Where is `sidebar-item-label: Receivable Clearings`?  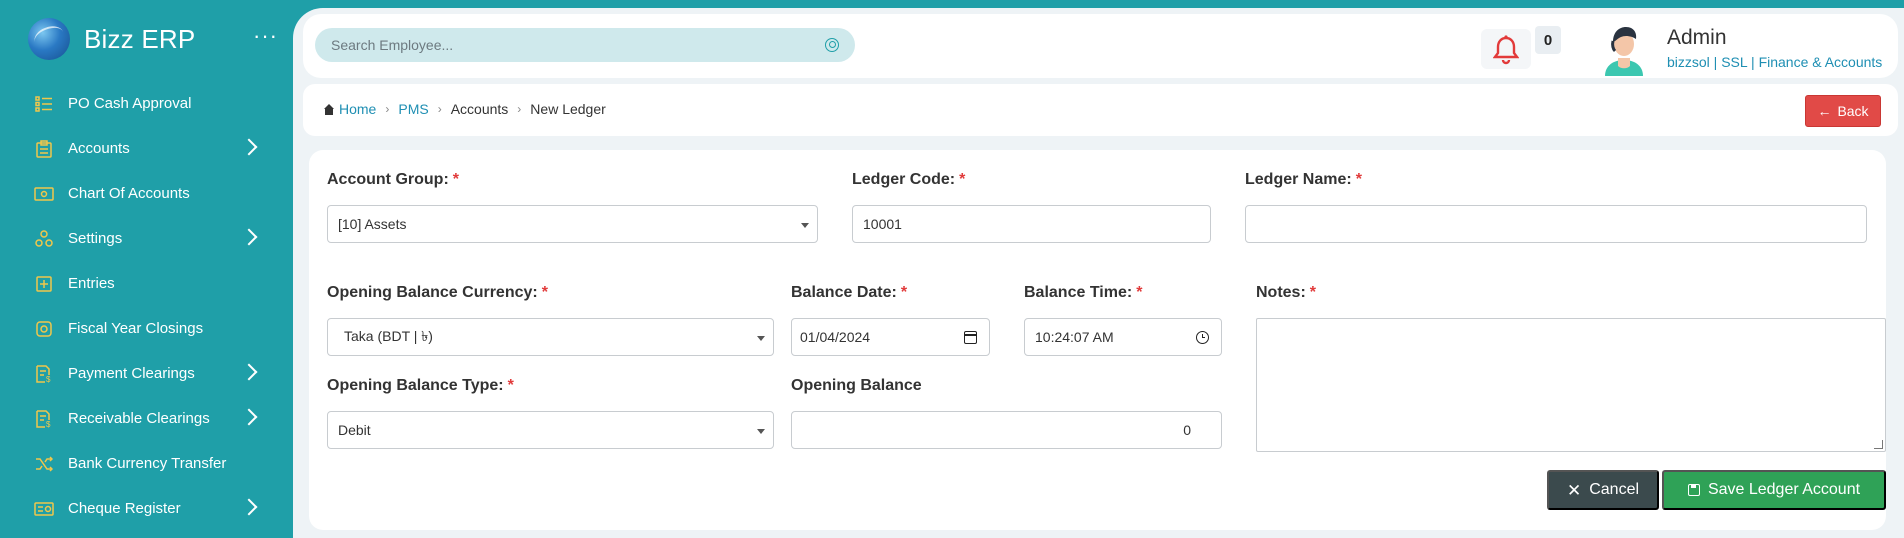
sidebar-item-label: Receivable Clearings is located at coordinates (139, 418).